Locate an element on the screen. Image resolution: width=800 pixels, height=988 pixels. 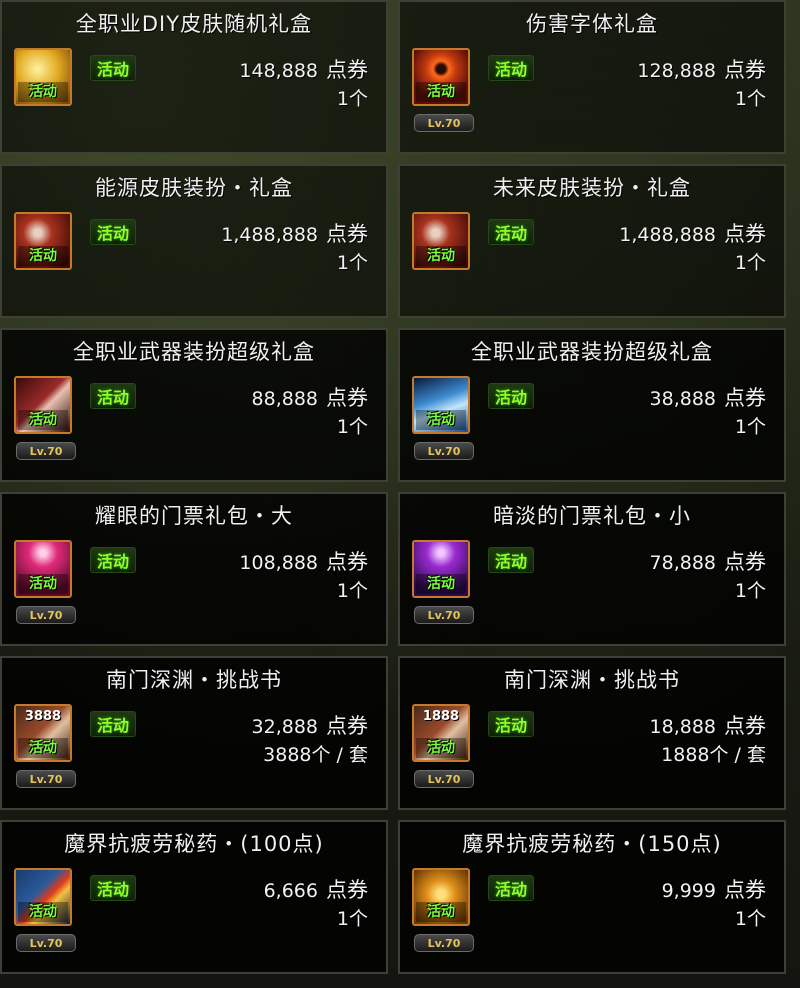
future-box-icon: 活动 is located at coordinates (441, 241).